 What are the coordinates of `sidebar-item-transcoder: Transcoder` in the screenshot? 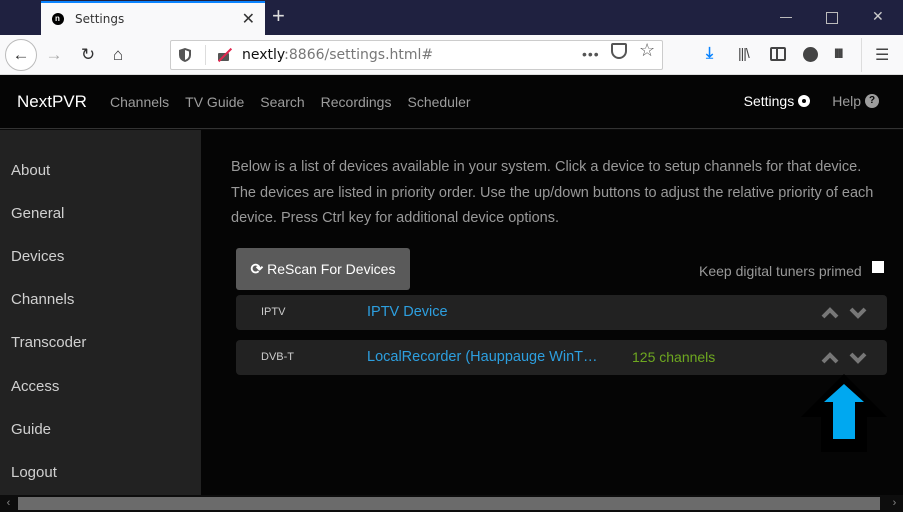 It's located at (48, 342).